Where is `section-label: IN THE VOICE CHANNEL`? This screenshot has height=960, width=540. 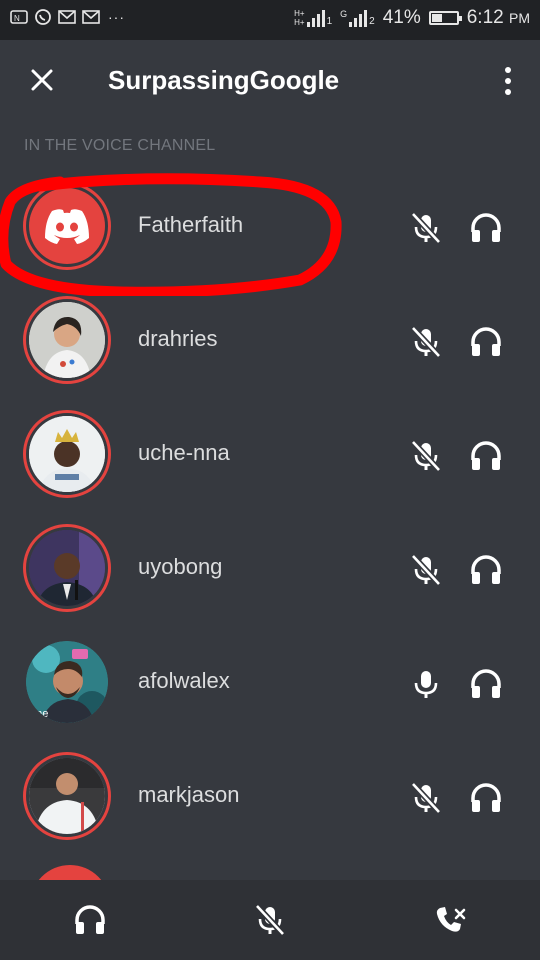 section-label: IN THE VOICE CHANNEL is located at coordinates (120, 145).